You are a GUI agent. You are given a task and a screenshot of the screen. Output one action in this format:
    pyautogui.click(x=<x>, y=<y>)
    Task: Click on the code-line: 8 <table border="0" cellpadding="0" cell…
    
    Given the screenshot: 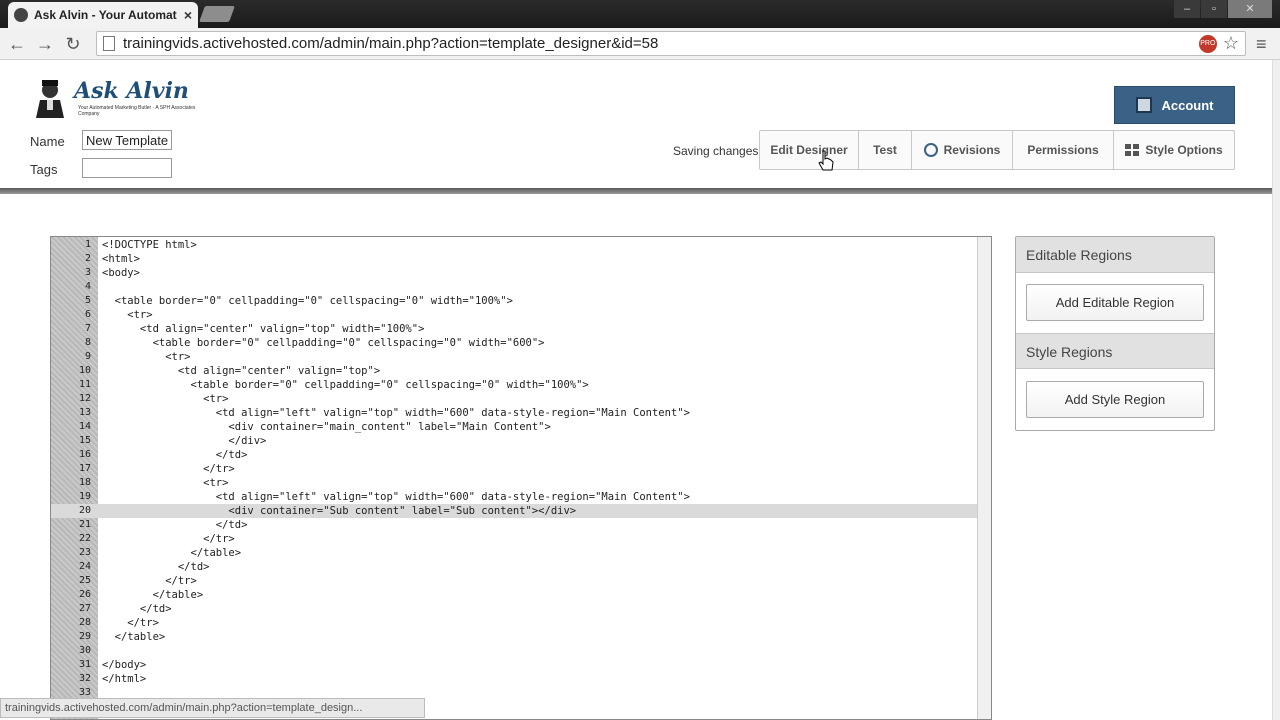 What is the action you would take?
    pyautogui.click(x=514, y=343)
    